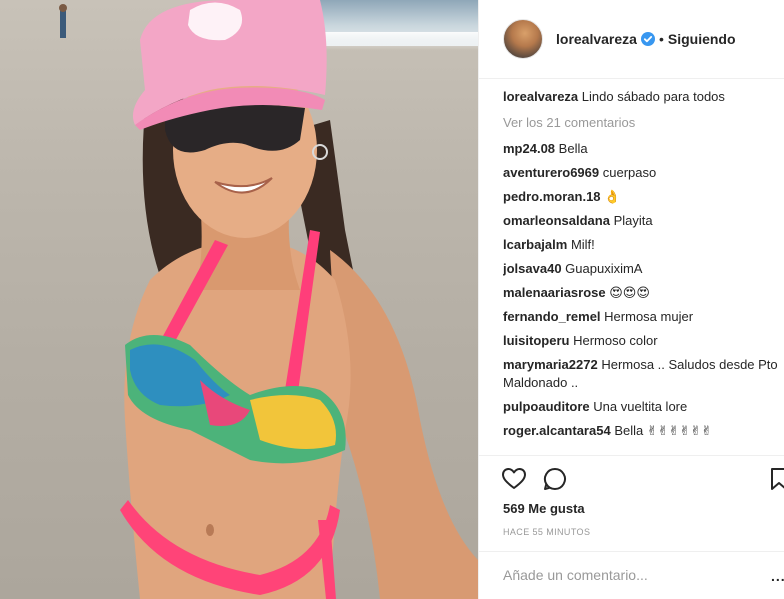  Describe the element at coordinates (596, 39) in the screenshot. I see `header-username: lorealvareza` at that location.